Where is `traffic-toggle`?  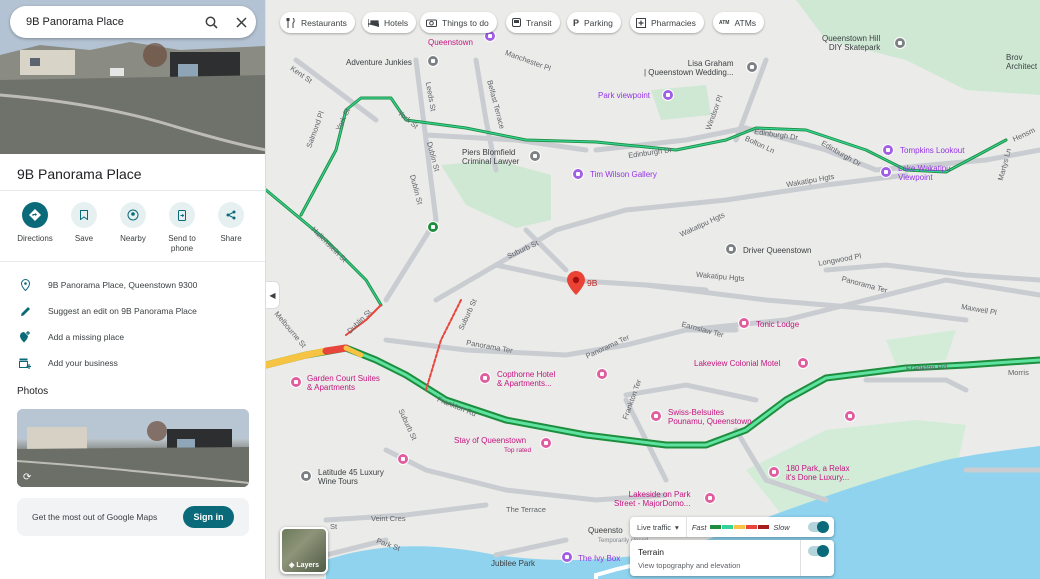
traffic-toggle is located at coordinates (818, 527).